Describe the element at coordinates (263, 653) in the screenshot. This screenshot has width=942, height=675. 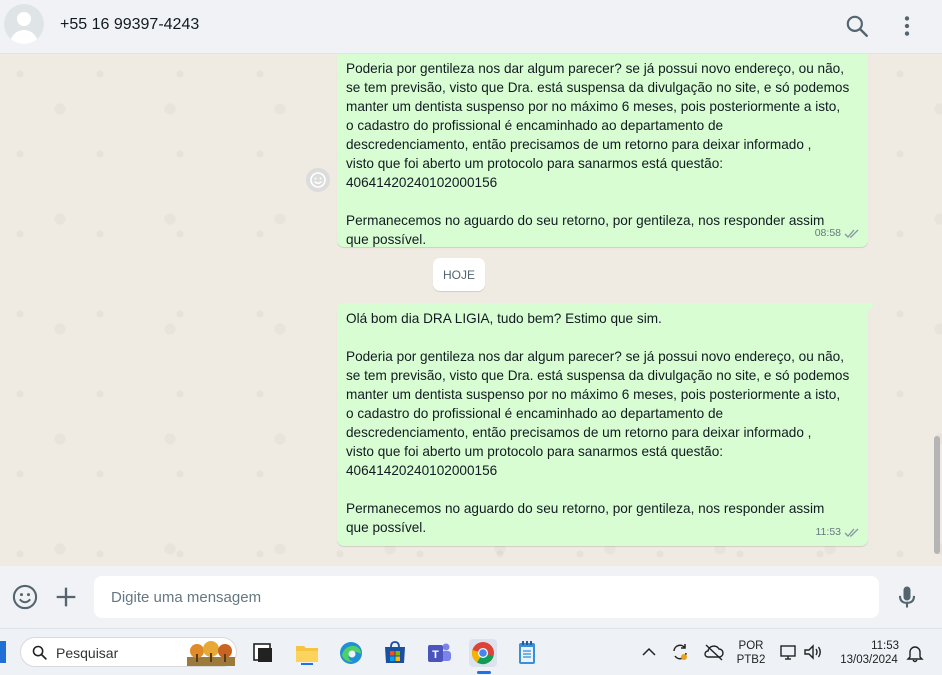
I see `task-view-icon` at that location.